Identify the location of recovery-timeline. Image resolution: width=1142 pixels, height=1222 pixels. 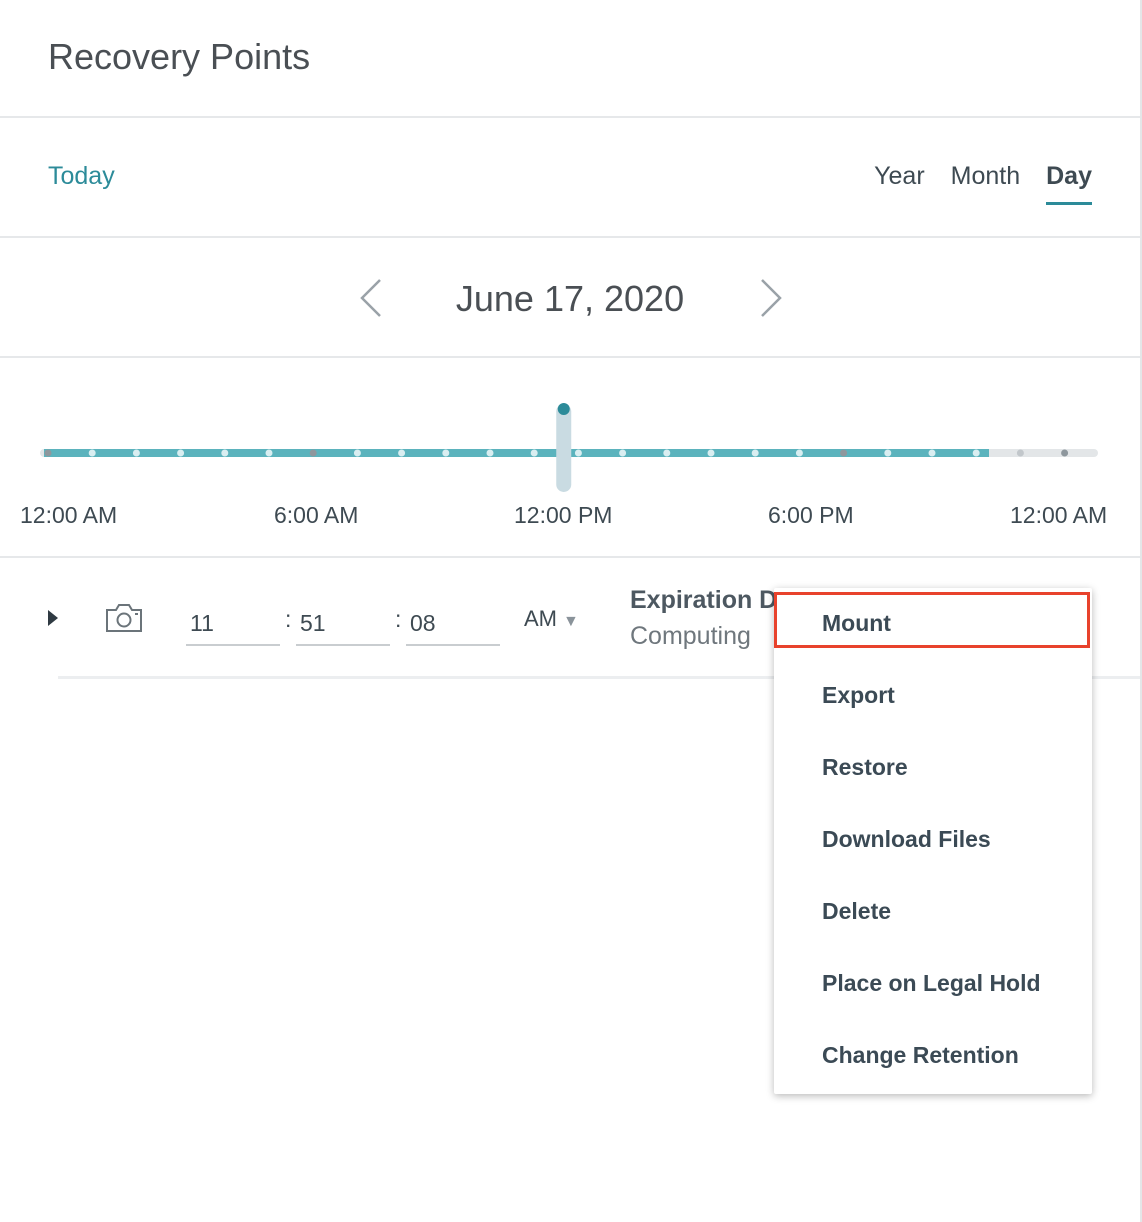
(570, 440).